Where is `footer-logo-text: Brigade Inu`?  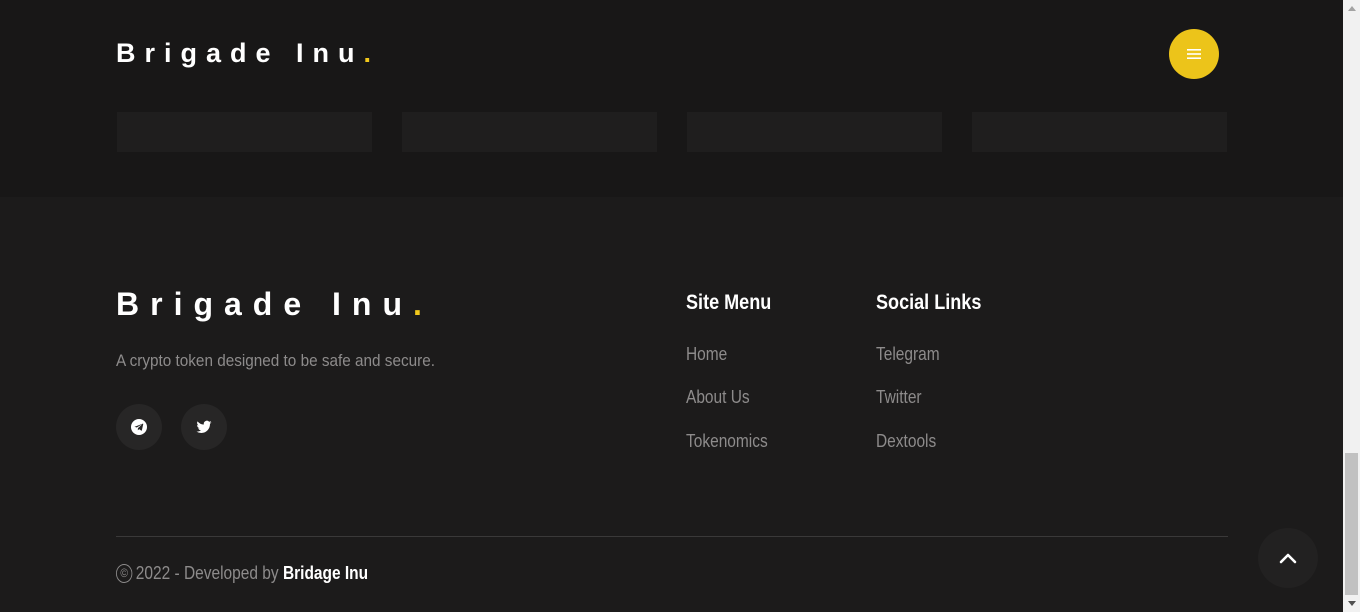 footer-logo-text: Brigade Inu is located at coordinates (265, 304).